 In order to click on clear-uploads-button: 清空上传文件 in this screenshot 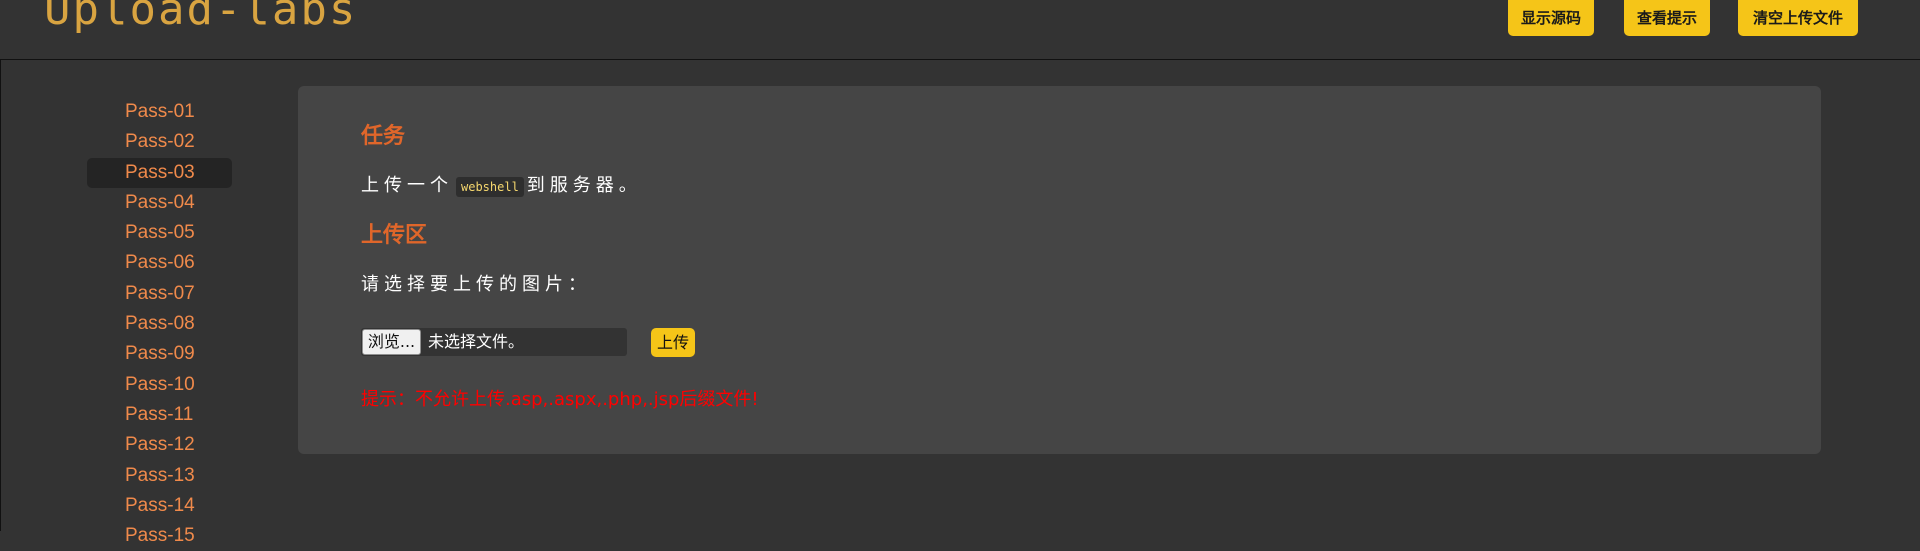, I will do `click(1798, 18)`.